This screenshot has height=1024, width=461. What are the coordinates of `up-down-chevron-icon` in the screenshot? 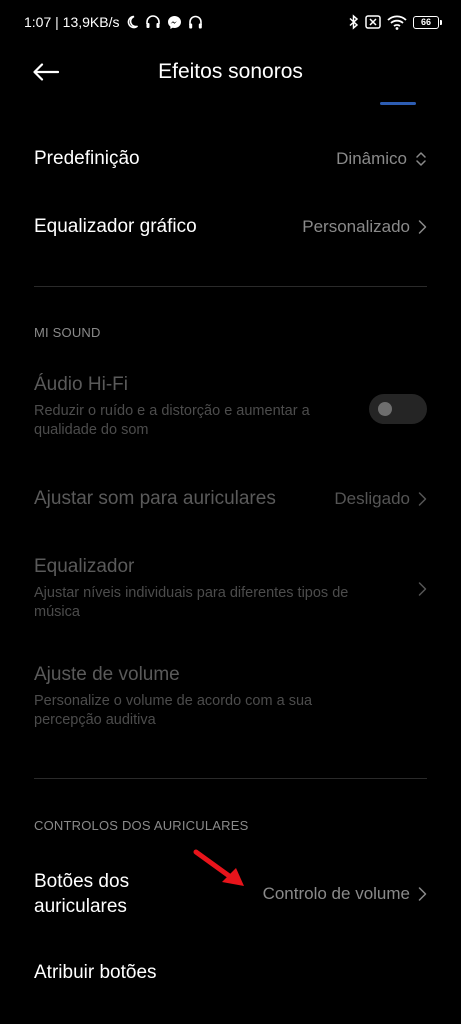 It's located at (421, 159).